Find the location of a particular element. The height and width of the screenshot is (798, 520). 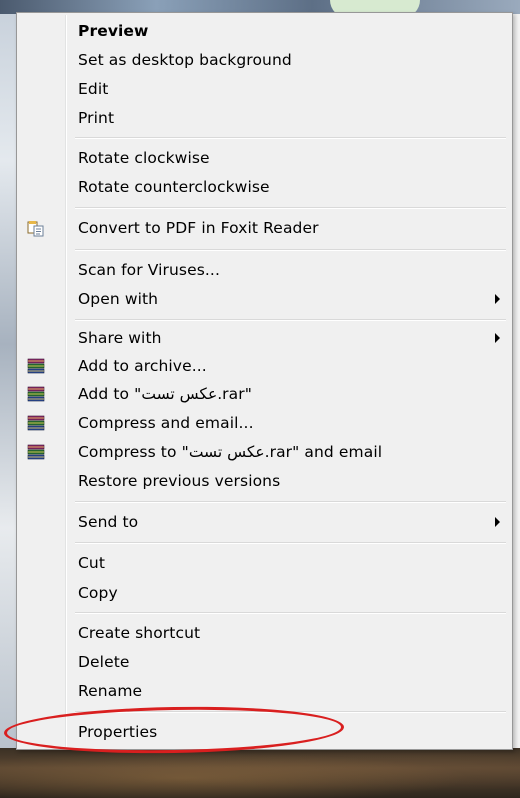

menu-item-restore-previous-versions: Restore previous versions is located at coordinates (264, 481).